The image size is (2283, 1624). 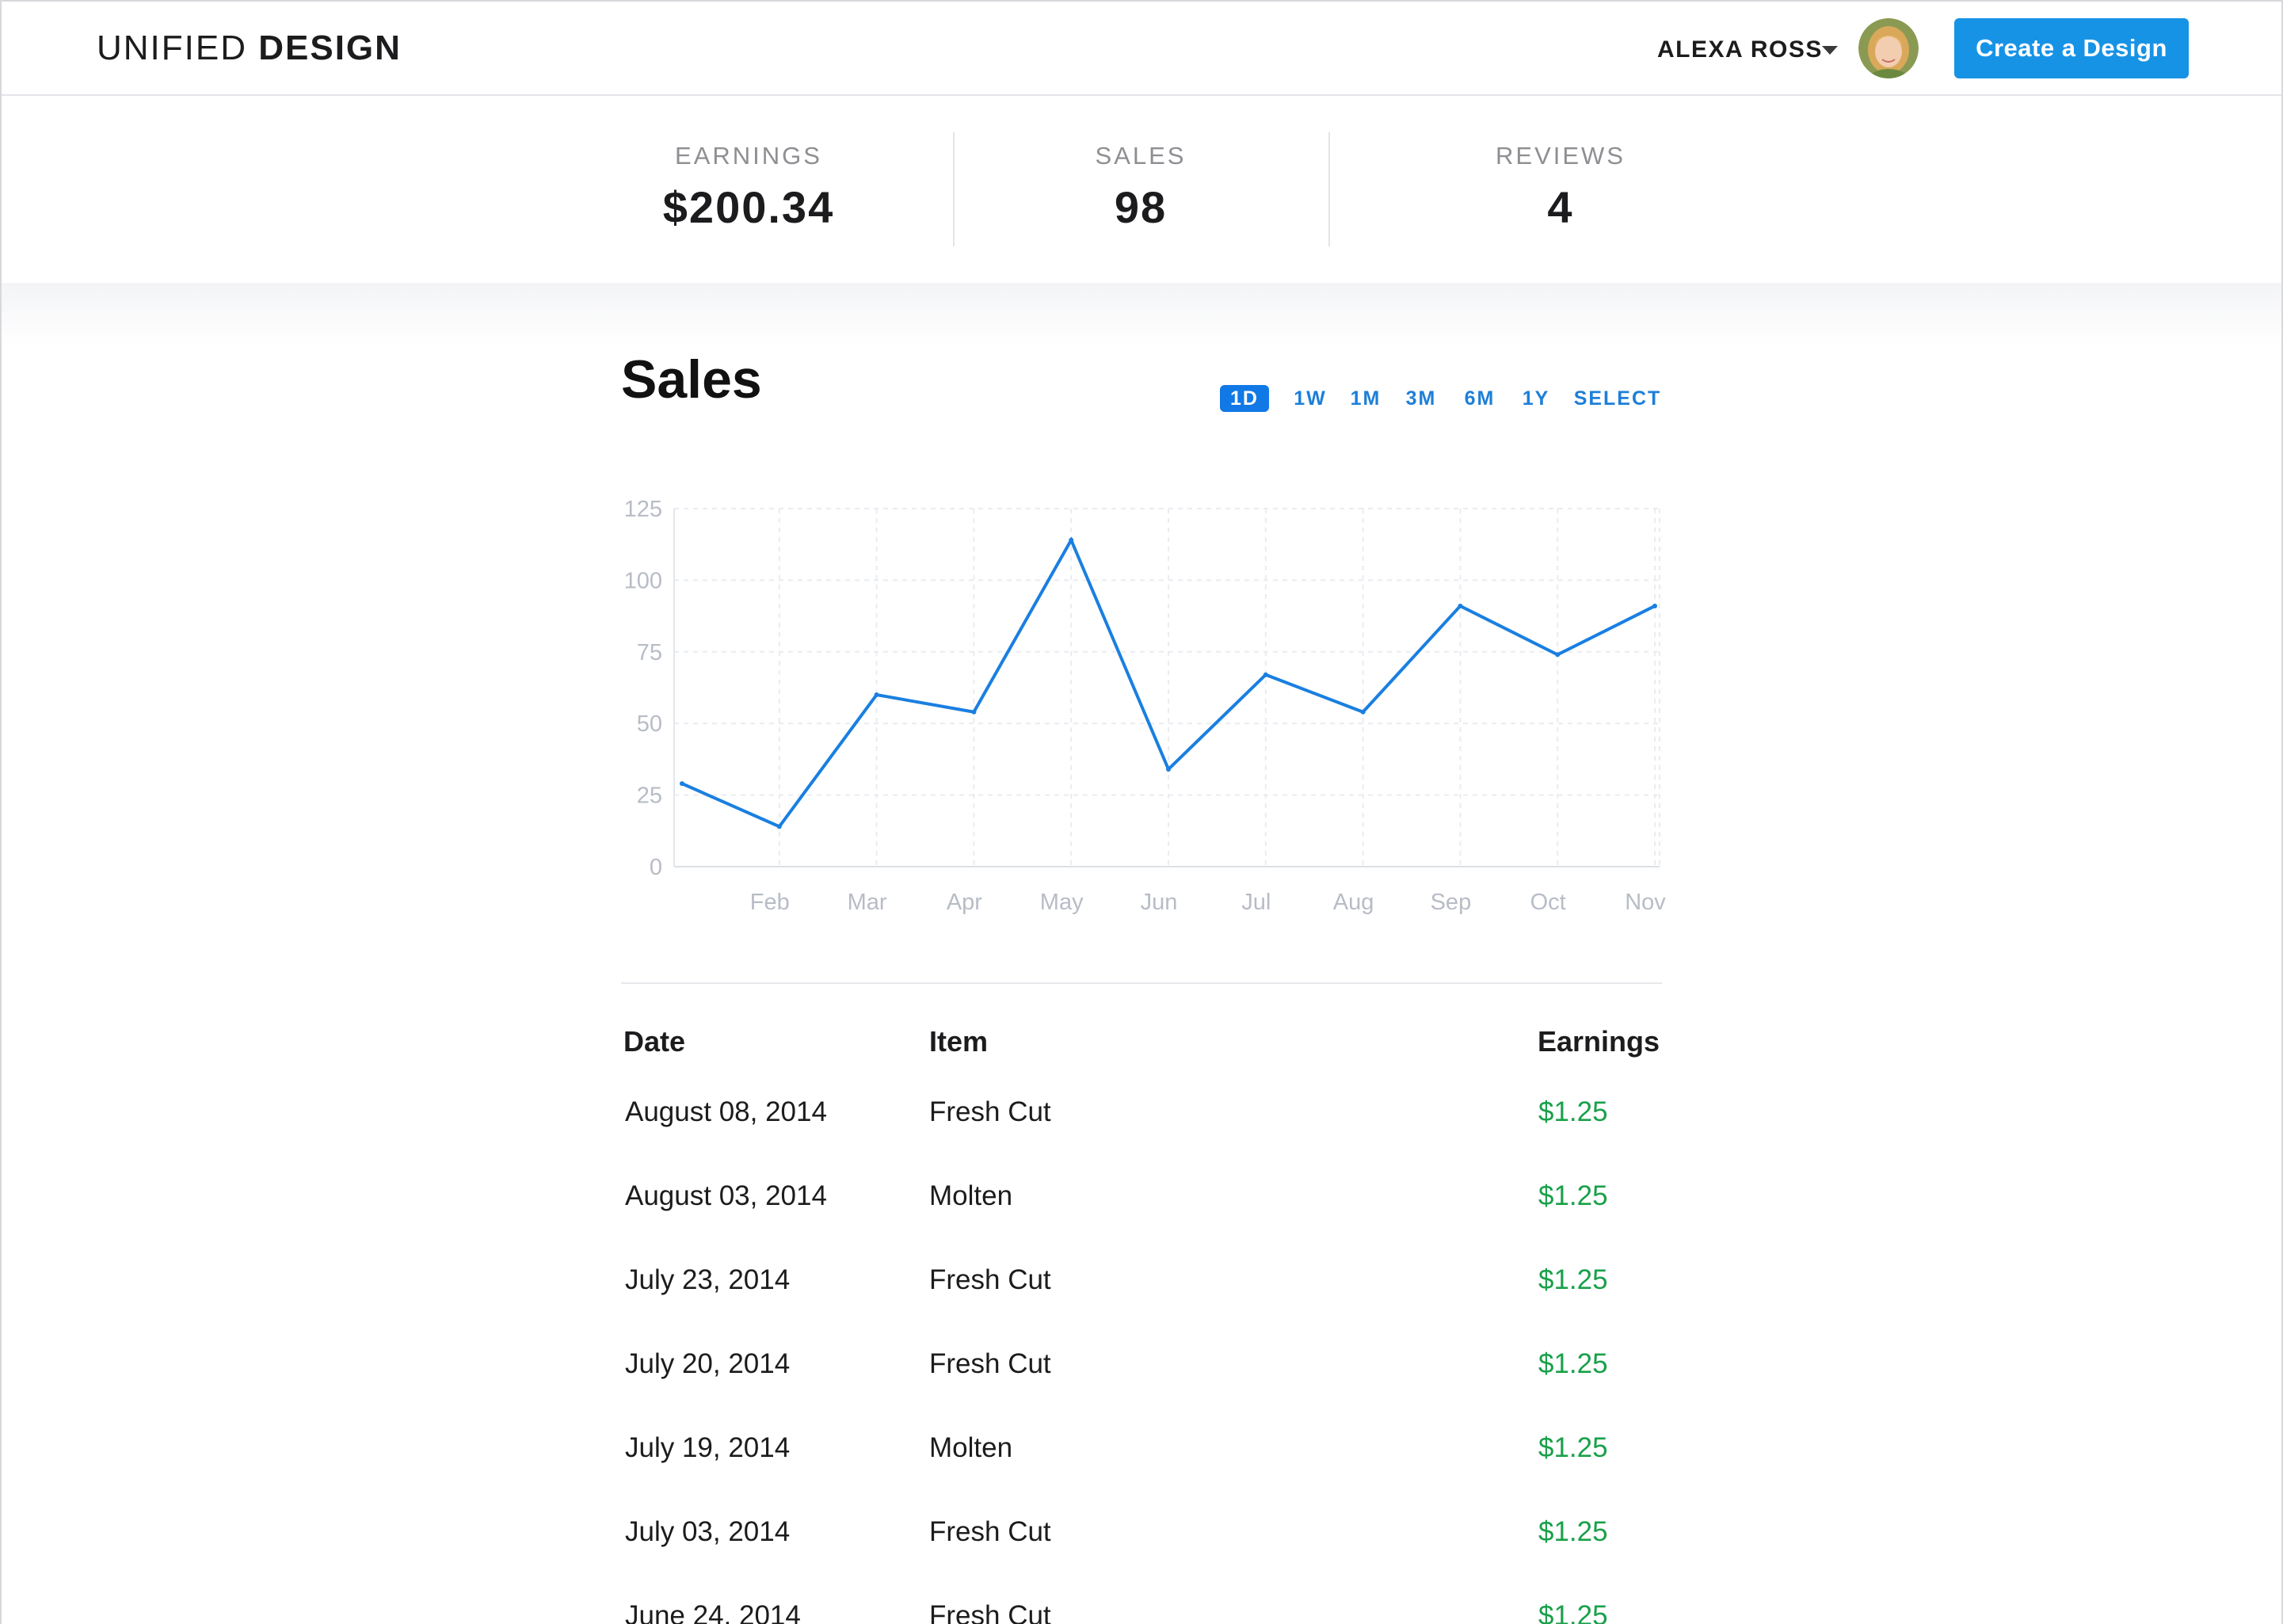 I want to click on avatar-image, so click(x=1888, y=48).